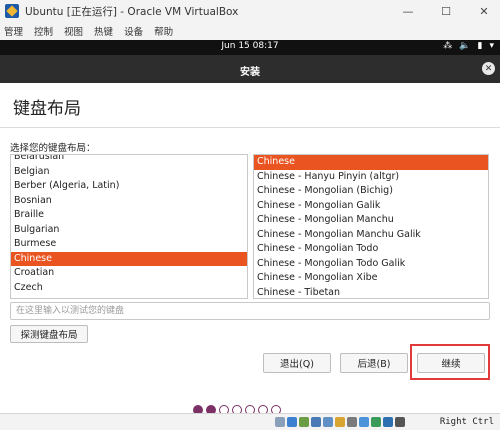 Image resolution: width=500 pixels, height=430 pixels. I want to click on chevron-down-icon: ▾, so click(491, 46).